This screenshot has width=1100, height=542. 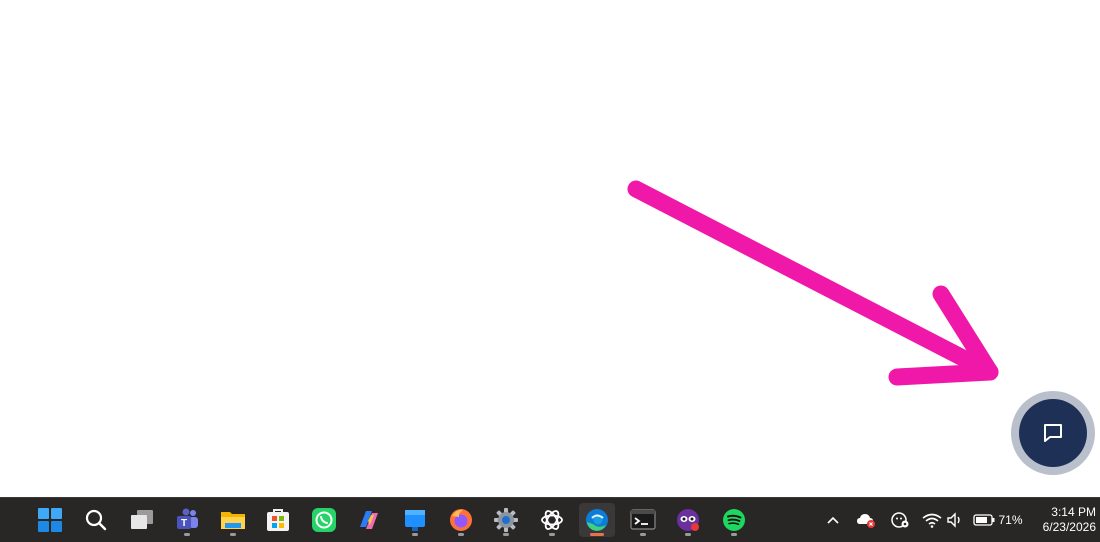 I want to click on task-view-icon, so click(x=142, y=519).